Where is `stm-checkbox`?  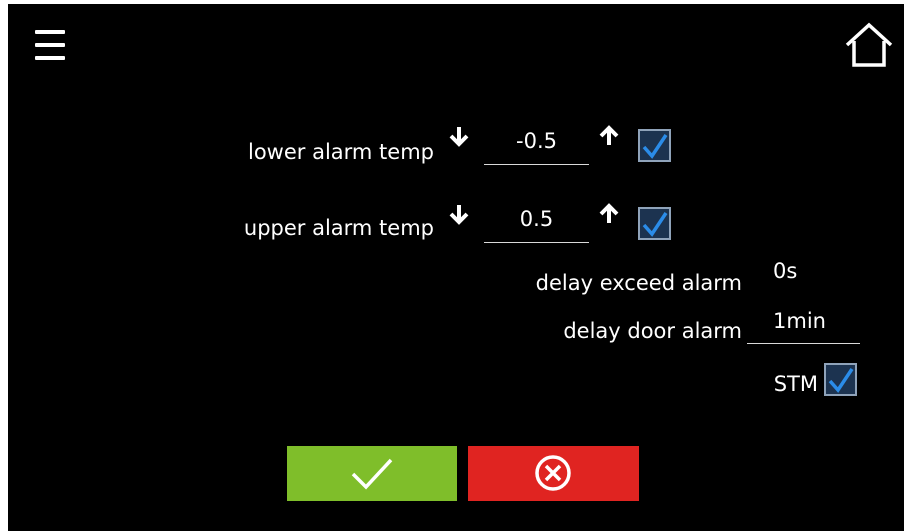
stm-checkbox is located at coordinates (840, 379).